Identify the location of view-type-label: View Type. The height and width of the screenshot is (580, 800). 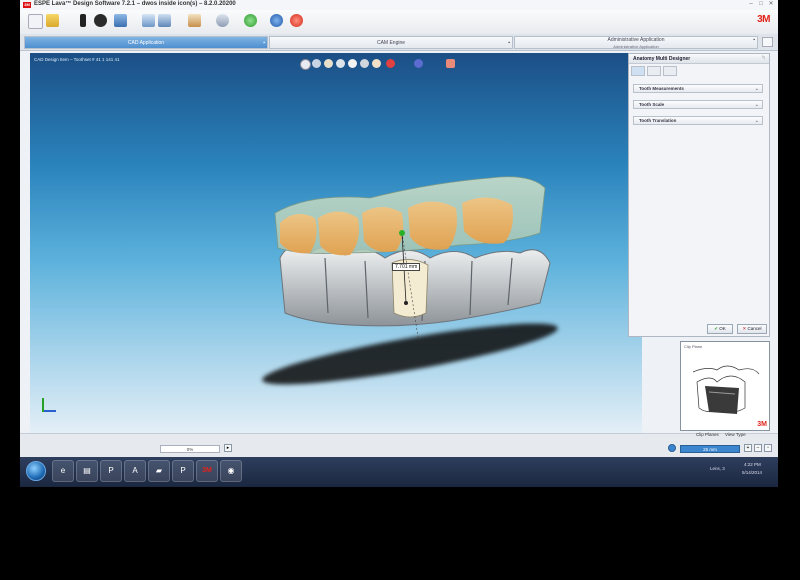
(735, 434).